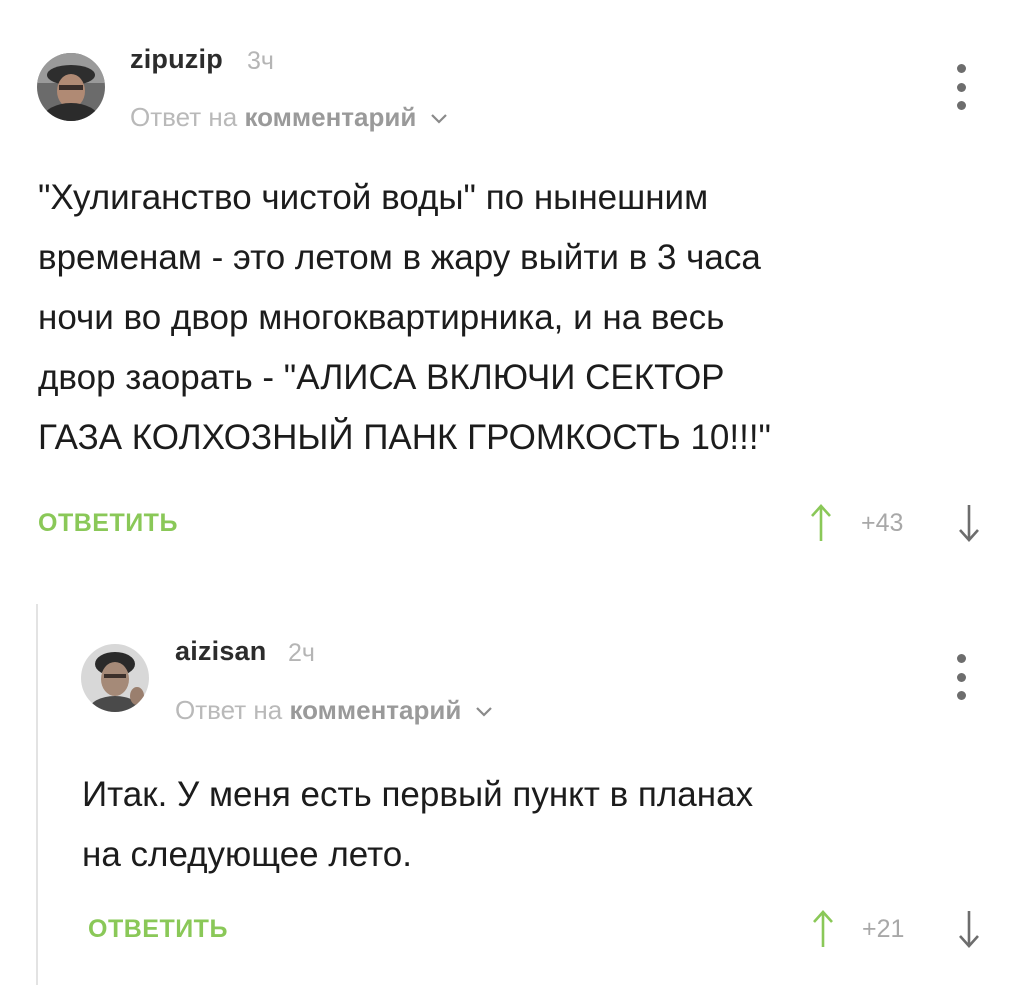 The height and width of the screenshot is (985, 1019). Describe the element at coordinates (381, 317) in the screenshot. I see `comment-line: ночи во двор многоквартирника, и на весь` at that location.